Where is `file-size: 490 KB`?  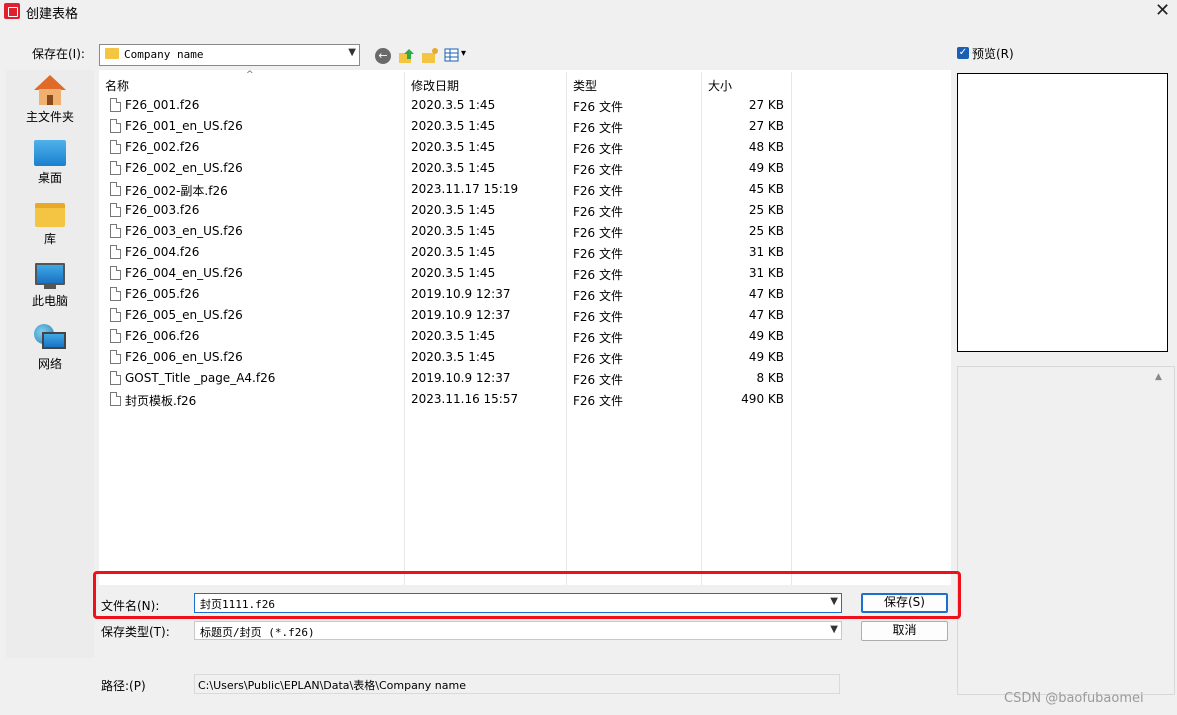
file-size: 490 KB is located at coordinates (762, 399).